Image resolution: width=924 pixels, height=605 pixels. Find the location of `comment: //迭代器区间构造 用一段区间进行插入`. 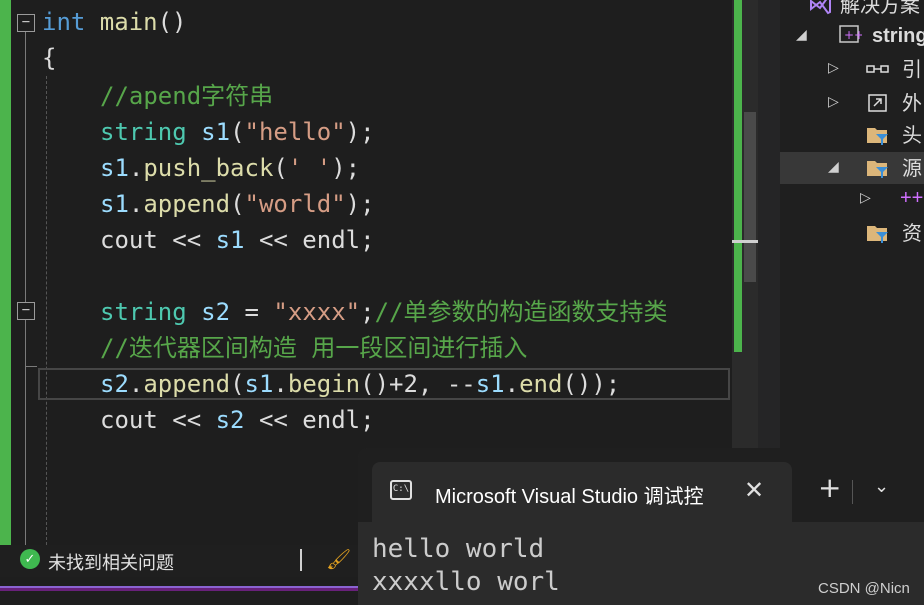

comment: //迭代器区间构造 用一段区间进行插入 is located at coordinates (314, 348).